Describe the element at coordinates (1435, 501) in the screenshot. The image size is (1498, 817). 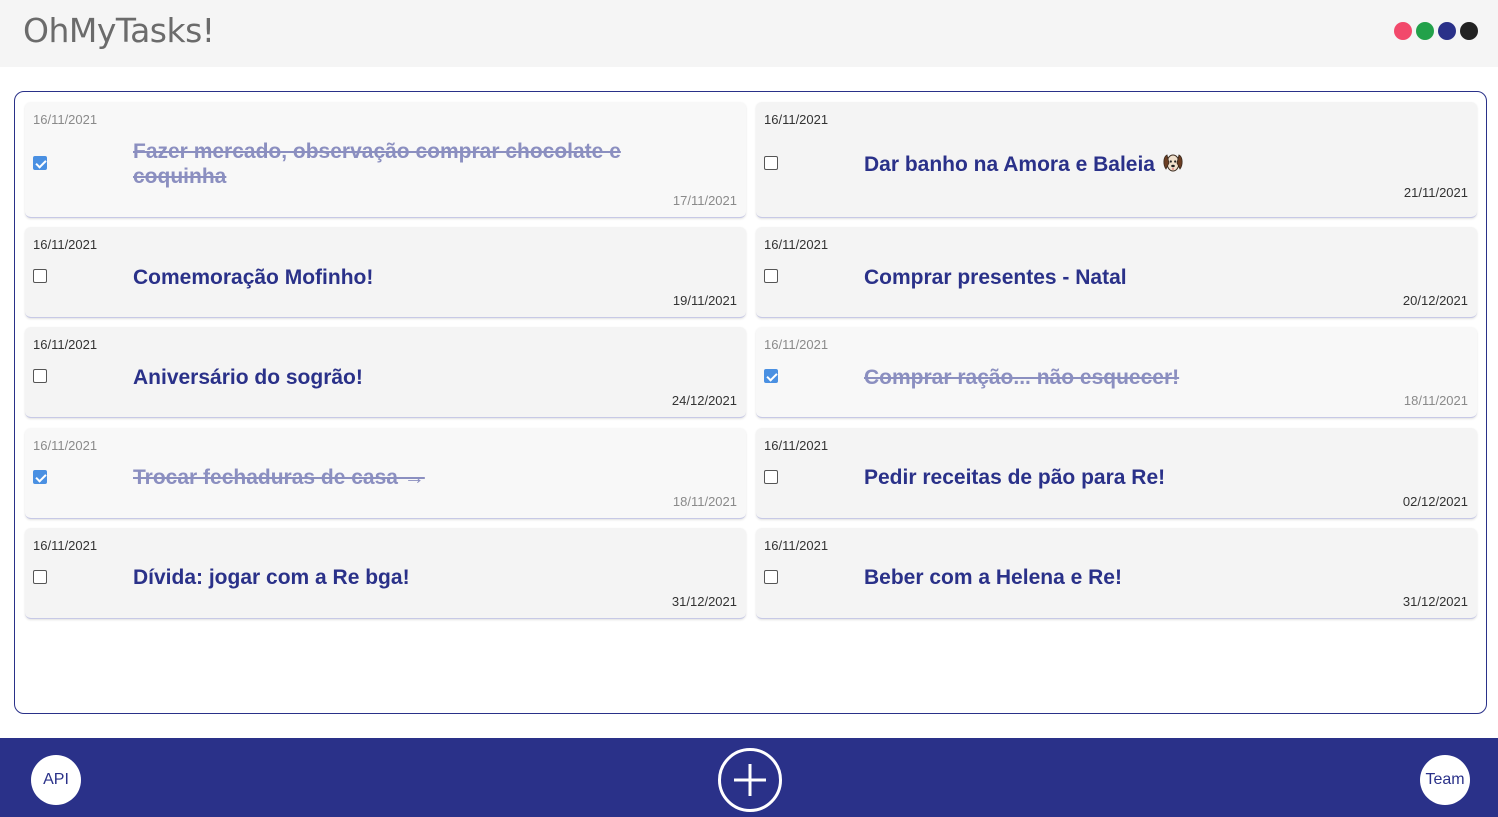
I see `due-date: 02/12/2021` at that location.